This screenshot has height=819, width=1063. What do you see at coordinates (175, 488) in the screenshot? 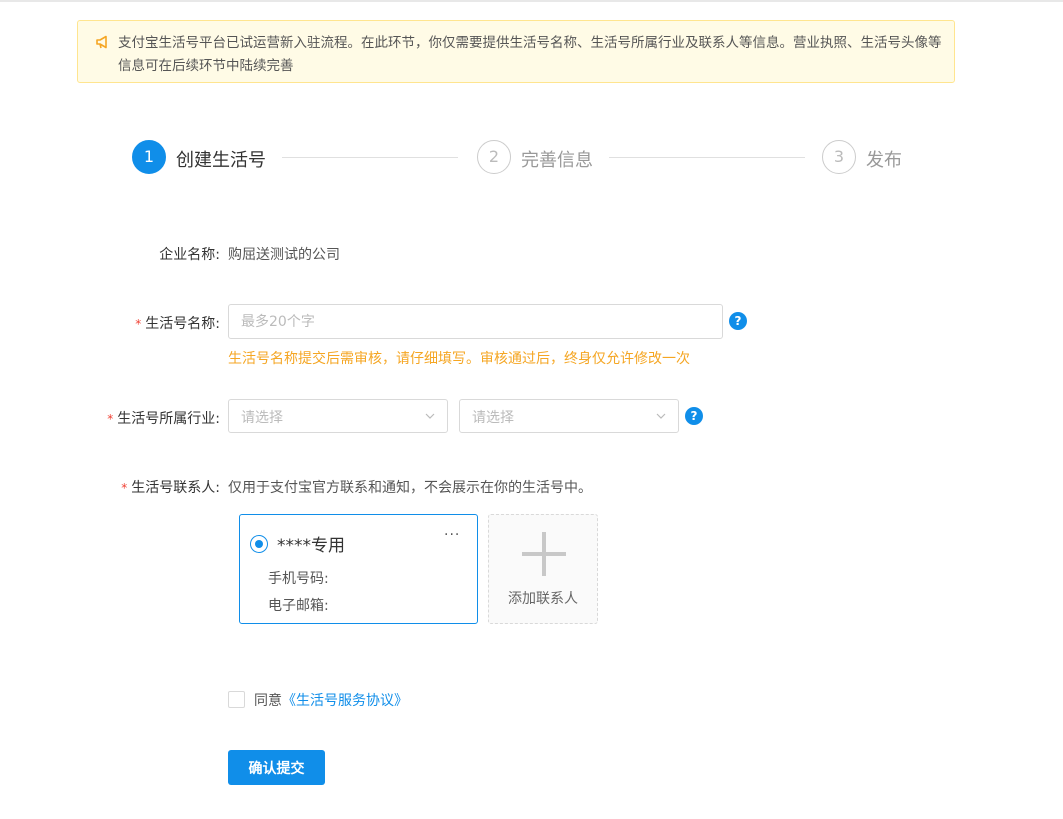
I see `contact-label-text: 生活号联系人:` at bounding box center [175, 488].